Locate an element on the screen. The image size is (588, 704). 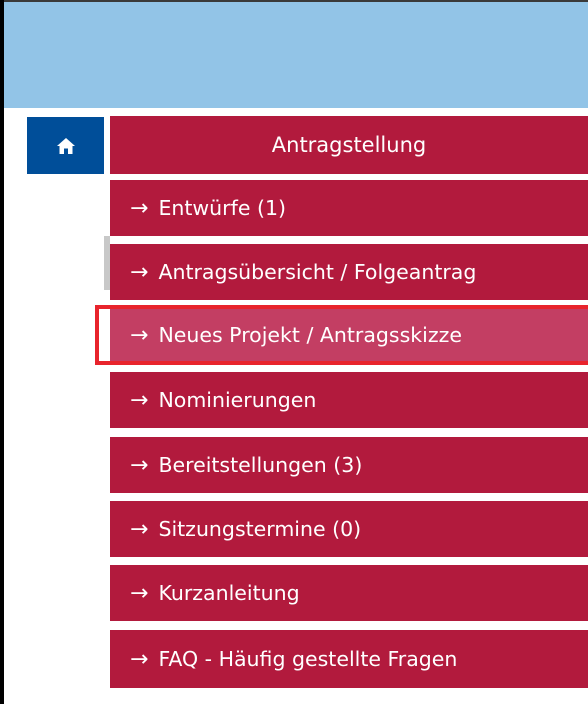
menu-item-nominierungen: → Nominierungen is located at coordinates (349, 400).